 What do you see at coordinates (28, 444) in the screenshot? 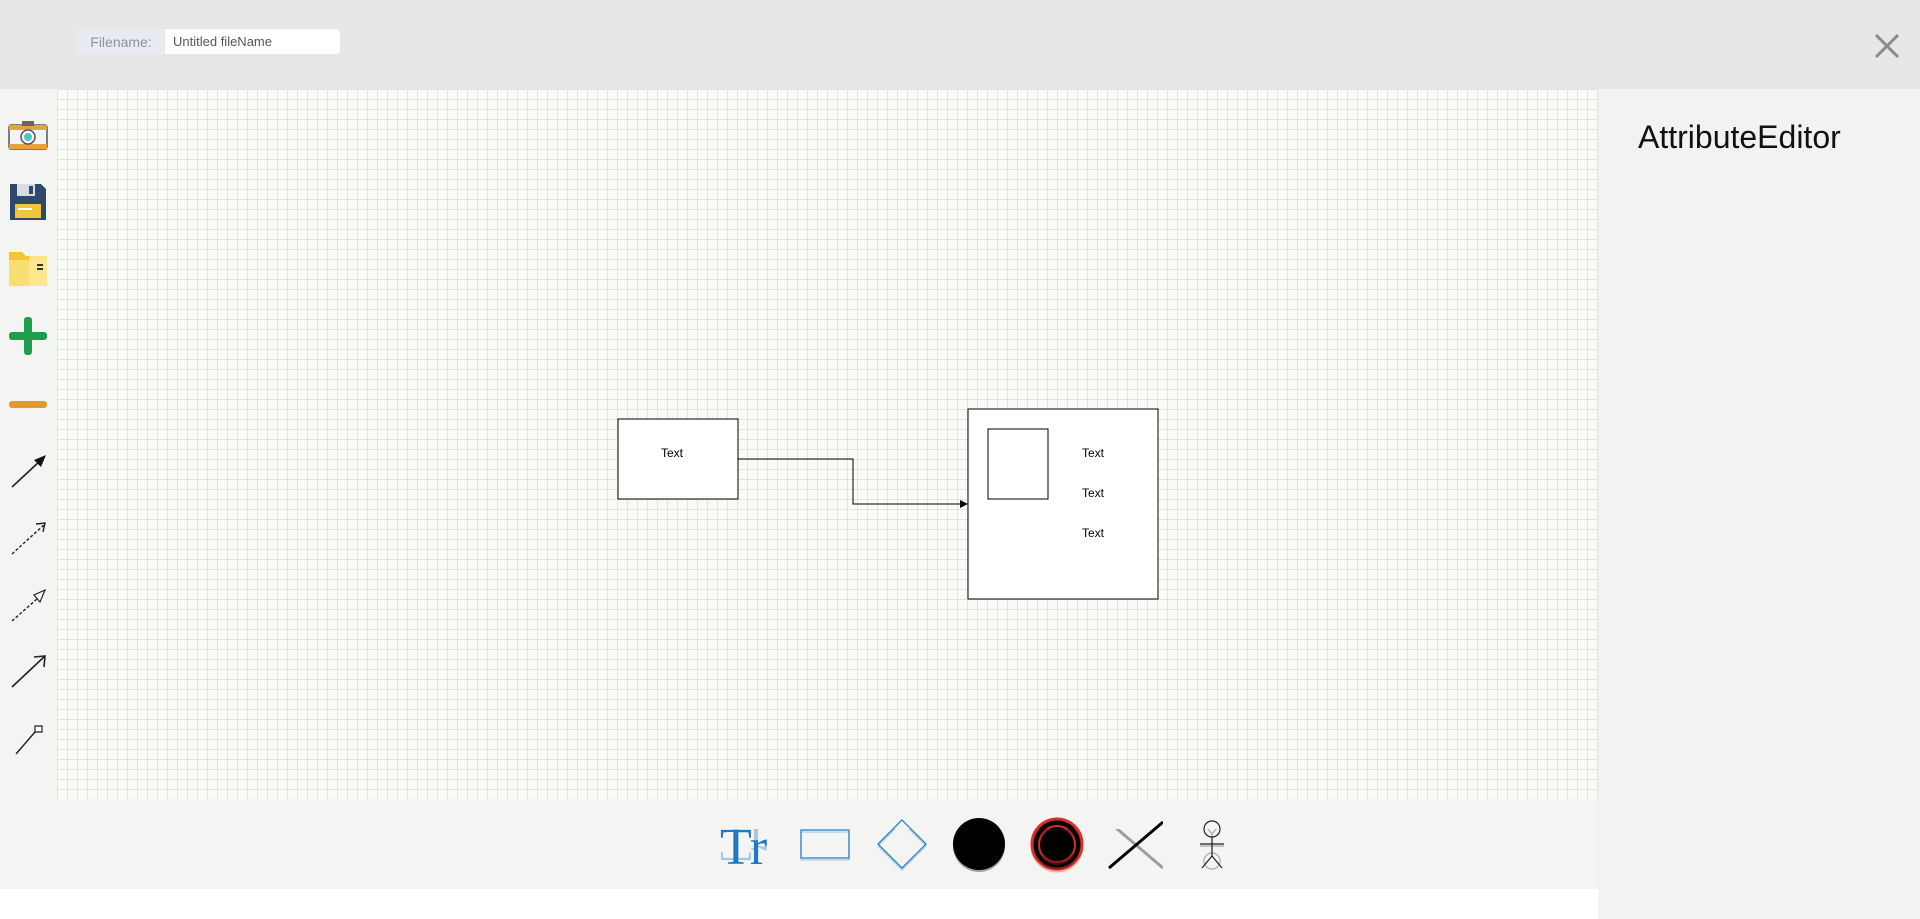
I see `left-toolbar` at bounding box center [28, 444].